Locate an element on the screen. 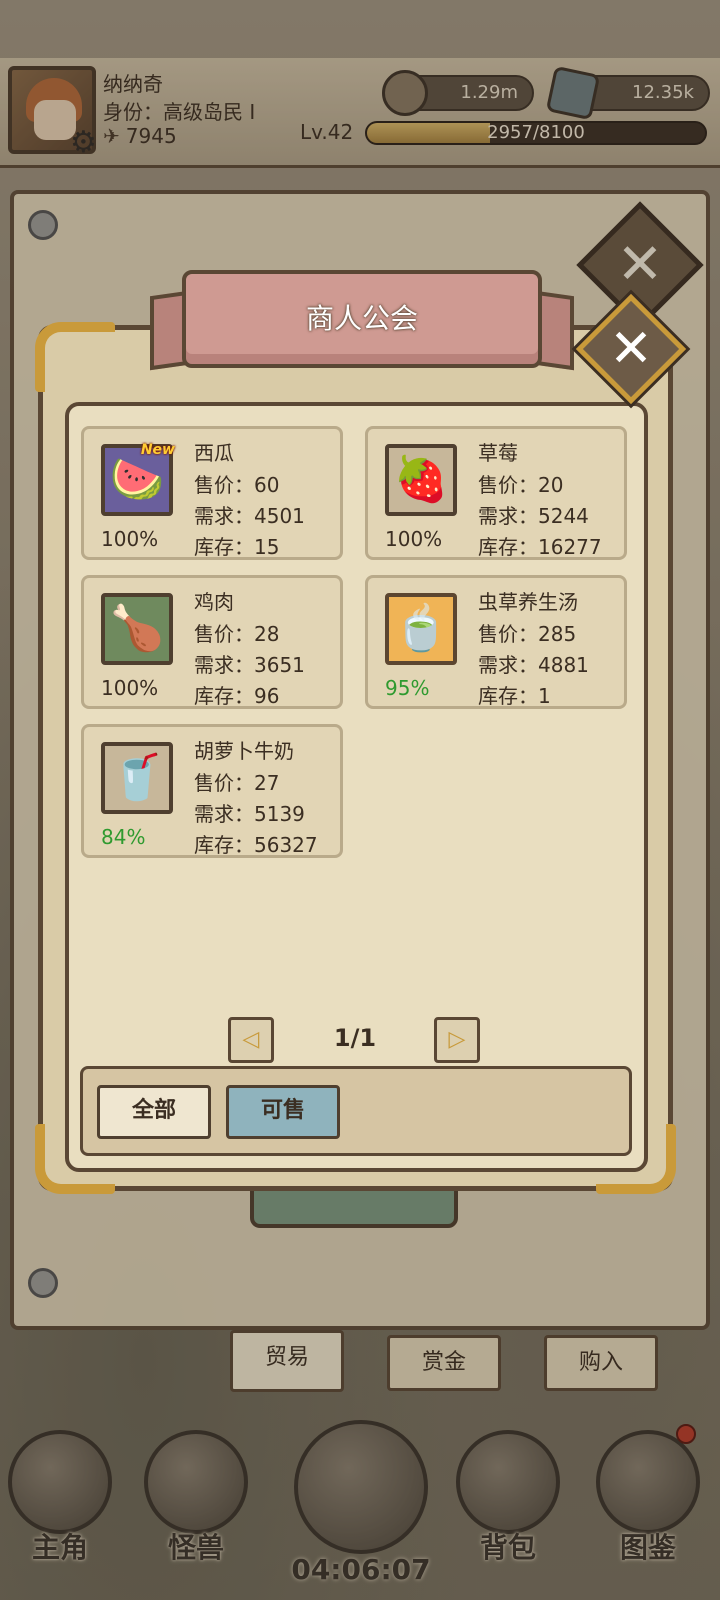 This screenshot has width=720, height=1600. item-percent: 84% is located at coordinates (123, 837).